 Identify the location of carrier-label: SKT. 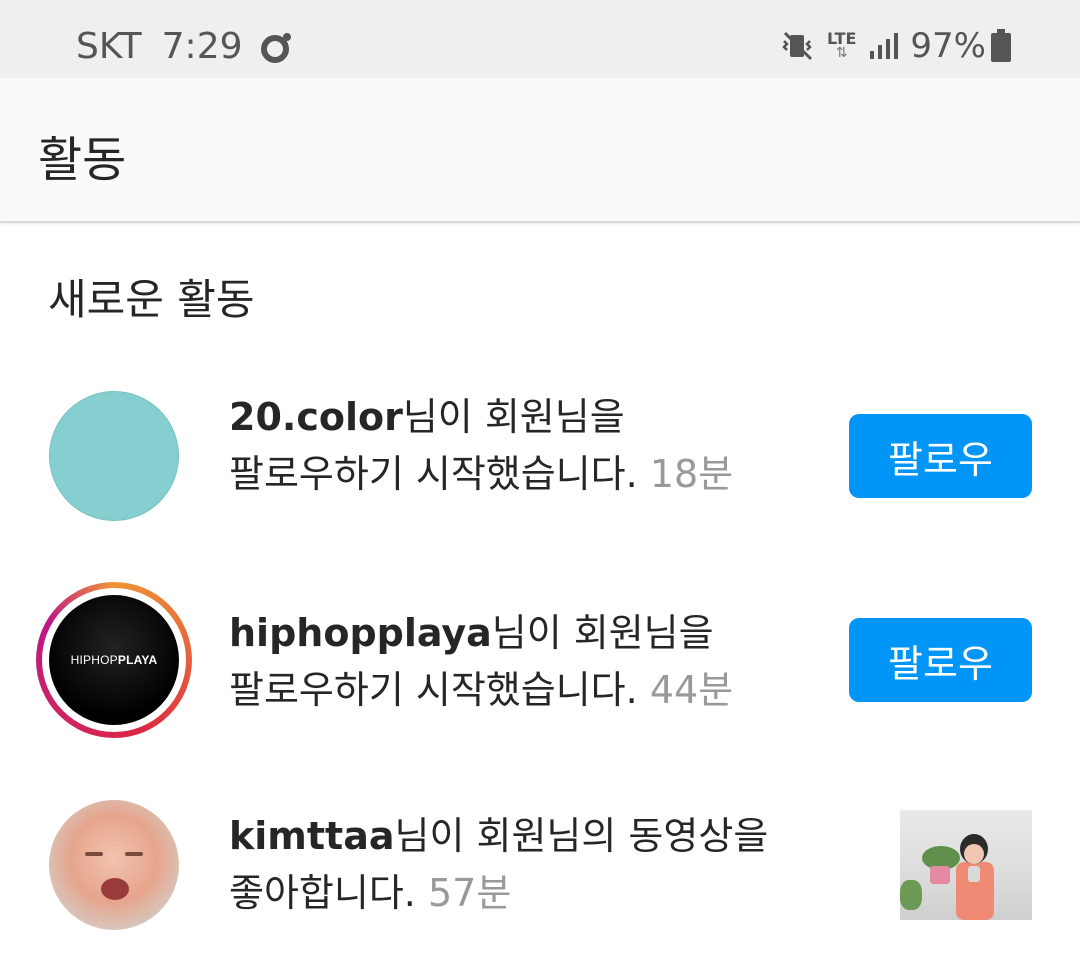
(109, 46).